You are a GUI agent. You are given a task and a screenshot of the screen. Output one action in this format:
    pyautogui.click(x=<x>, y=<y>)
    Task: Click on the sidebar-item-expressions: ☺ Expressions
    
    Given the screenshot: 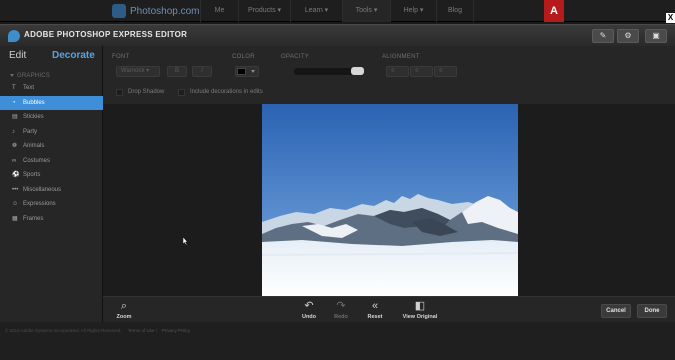 What is the action you would take?
    pyautogui.click(x=51, y=204)
    